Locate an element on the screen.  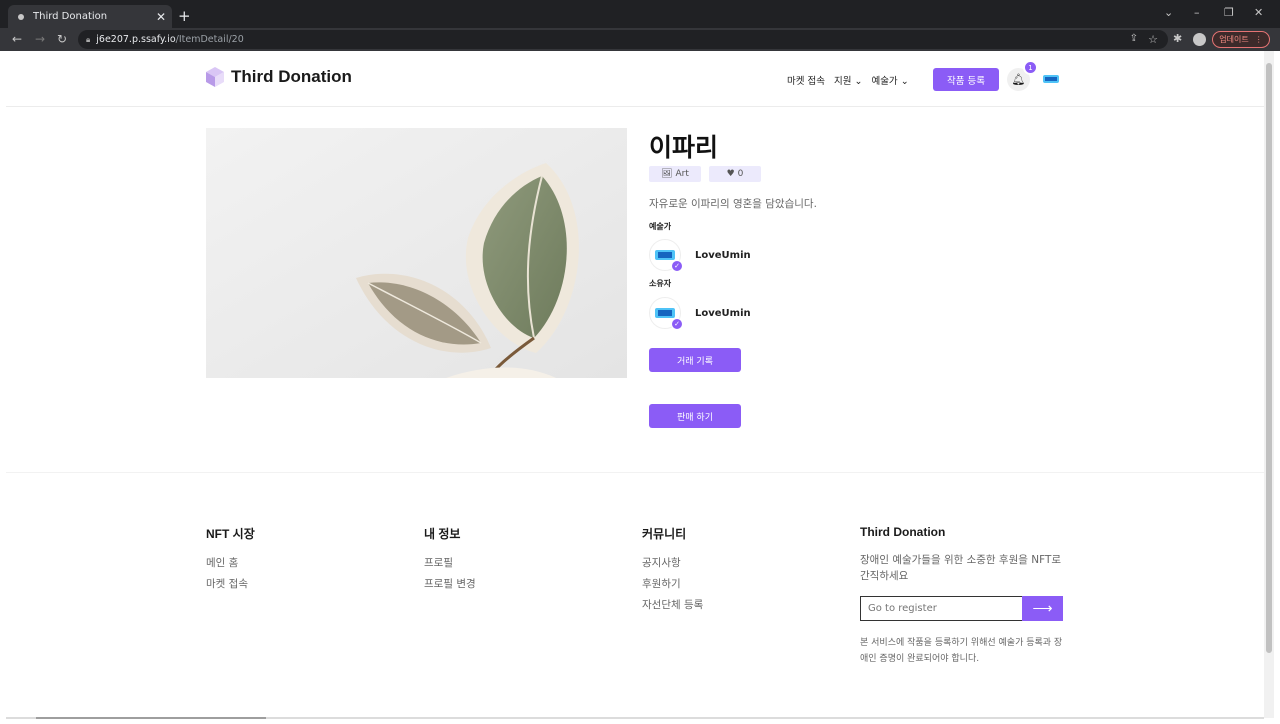
sell-button: 판매 하기 is located at coordinates (695, 416).